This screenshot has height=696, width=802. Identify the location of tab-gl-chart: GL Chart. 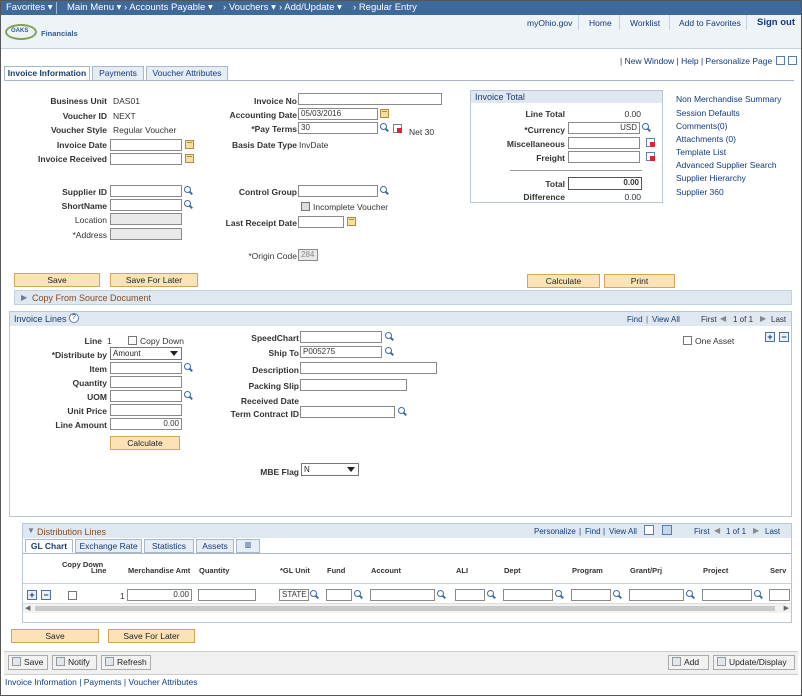
(49, 546).